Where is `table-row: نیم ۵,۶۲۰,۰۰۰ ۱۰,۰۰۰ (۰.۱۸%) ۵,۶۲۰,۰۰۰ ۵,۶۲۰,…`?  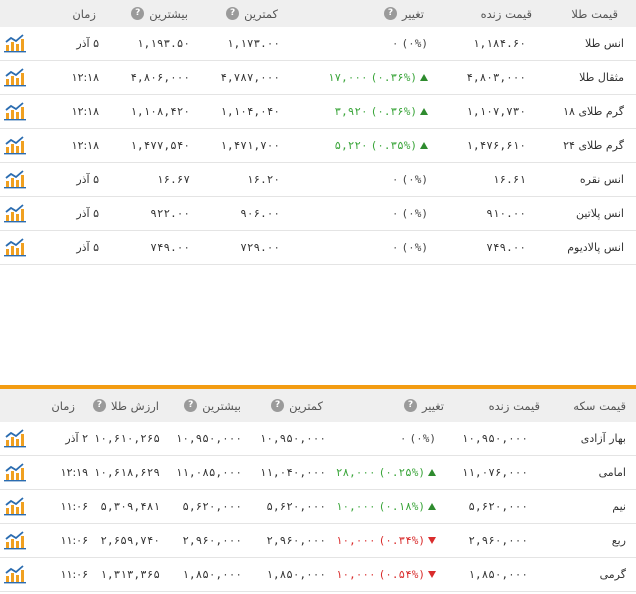
table-row: نیم ۵,۶۲۰,۰۰۰ ۱۰,۰۰۰ (۰.۱۸%) ۵,۶۲۰,۰۰۰ ۵,۶۲۰,… is located at coordinates (318, 507).